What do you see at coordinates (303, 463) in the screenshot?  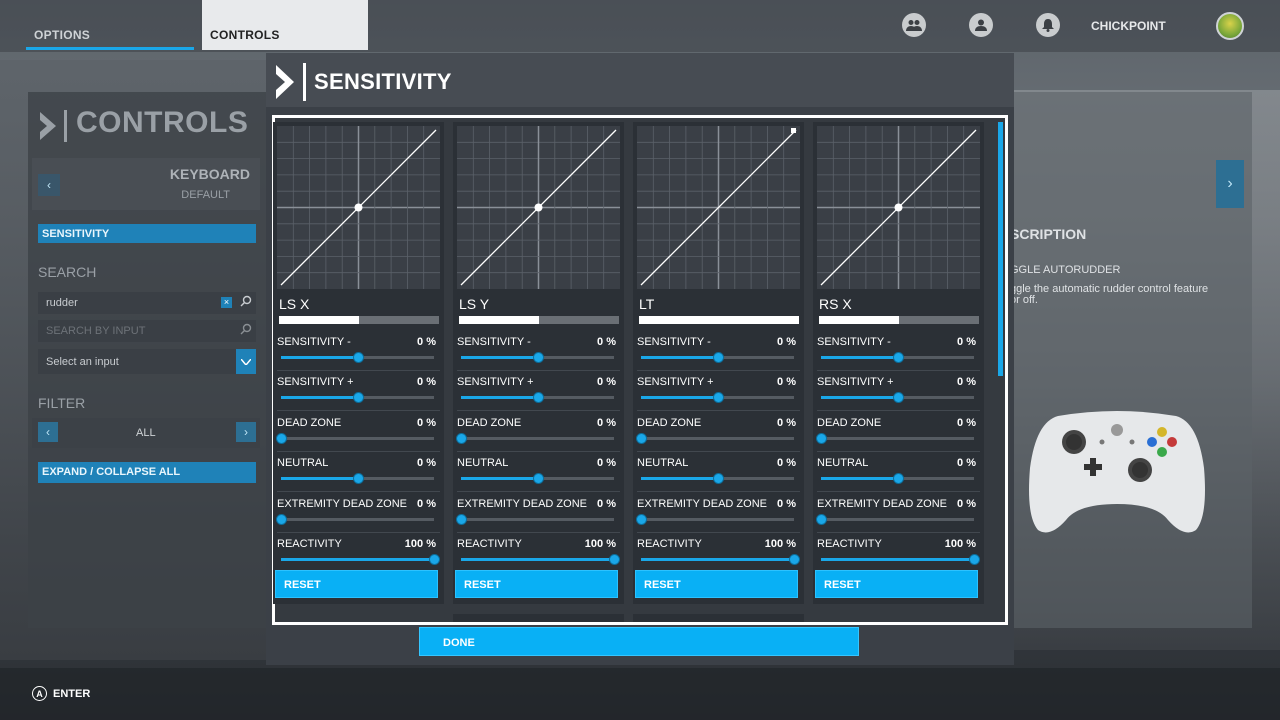 I see `setting-label: NEUTRAL` at bounding box center [303, 463].